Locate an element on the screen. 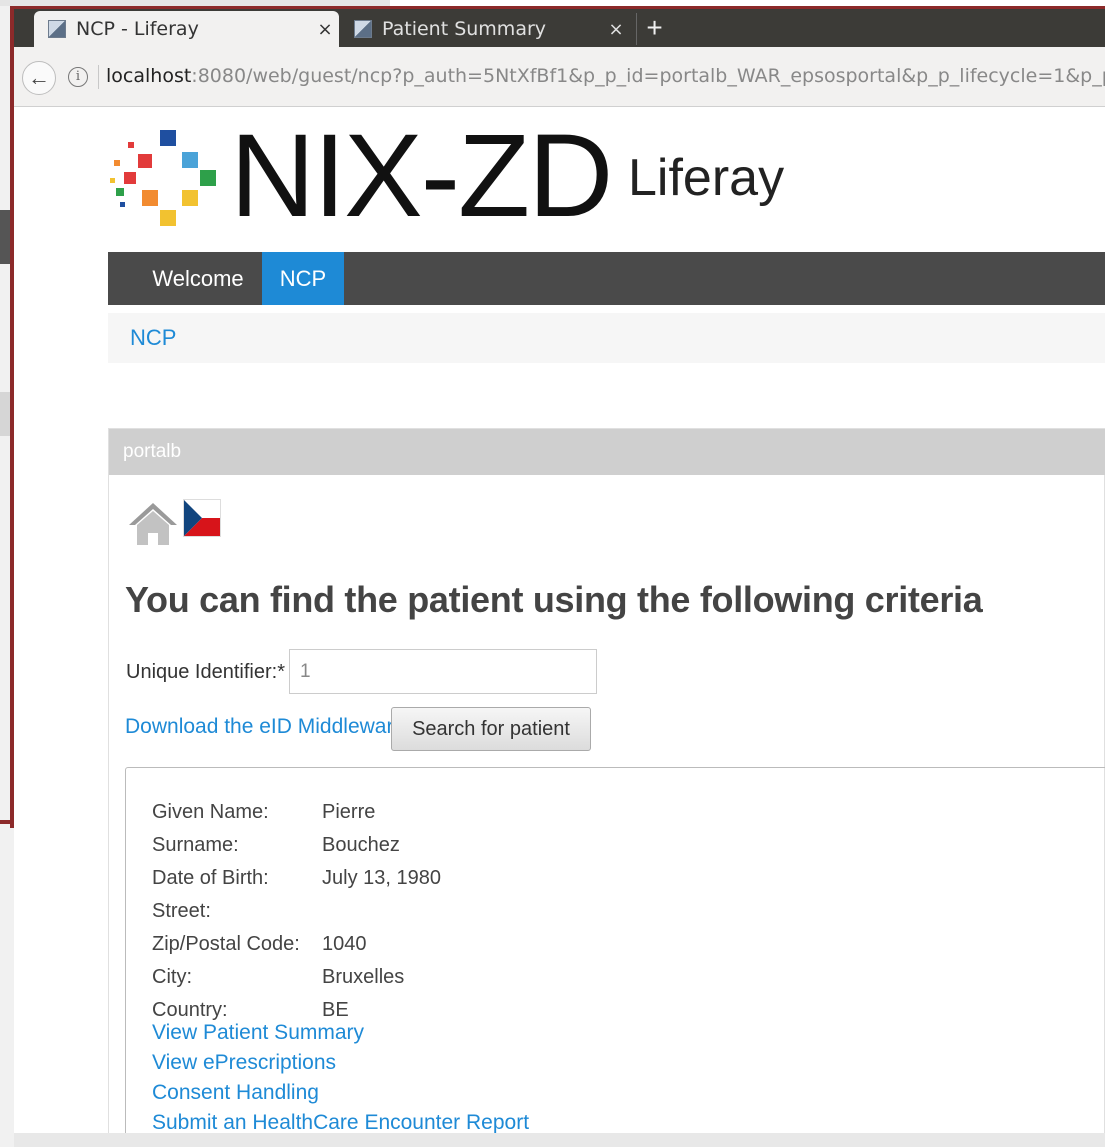 The width and height of the screenshot is (1105, 1147). submit-encounter-report-link: Submit an HealthCare Encounter Report is located at coordinates (340, 1120).